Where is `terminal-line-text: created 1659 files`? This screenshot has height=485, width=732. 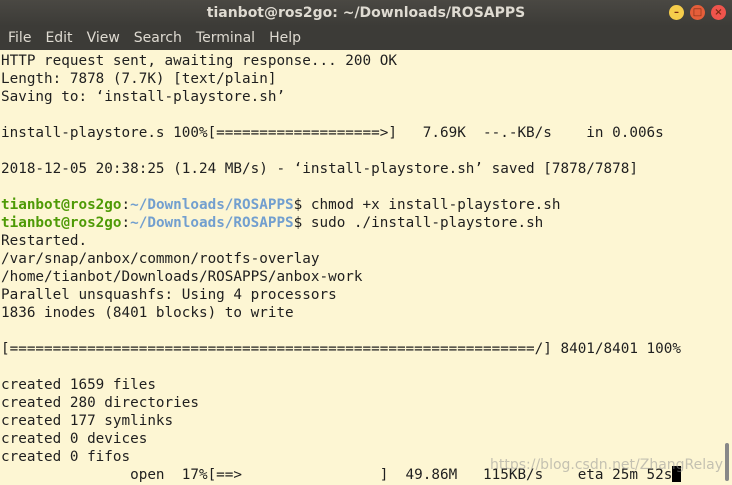 terminal-line-text: created 1659 files is located at coordinates (78, 385).